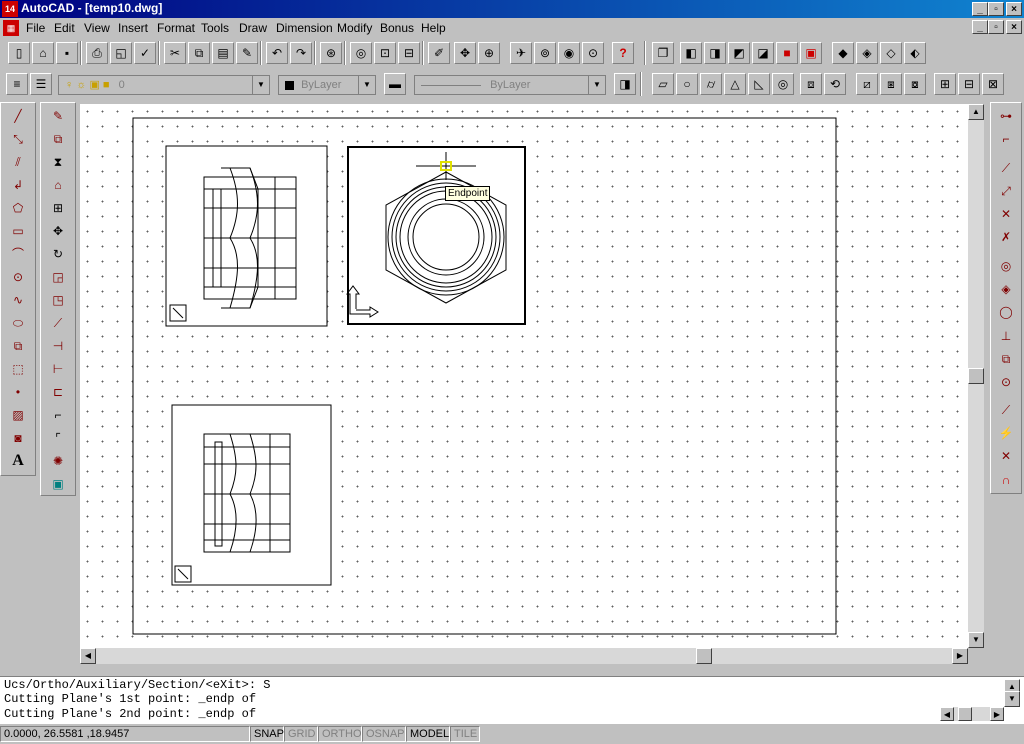  Describe the element at coordinates (43, 53) in the screenshot. I see `open-folder-icon: ⌂` at that location.